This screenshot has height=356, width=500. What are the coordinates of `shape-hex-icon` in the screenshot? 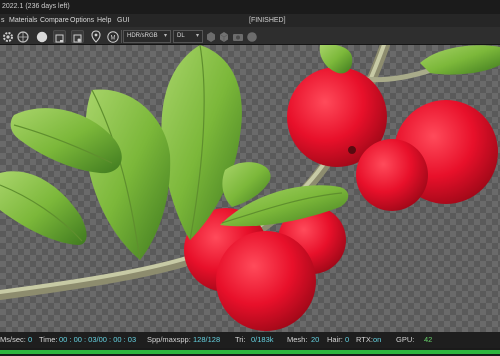 It's located at (211, 36).